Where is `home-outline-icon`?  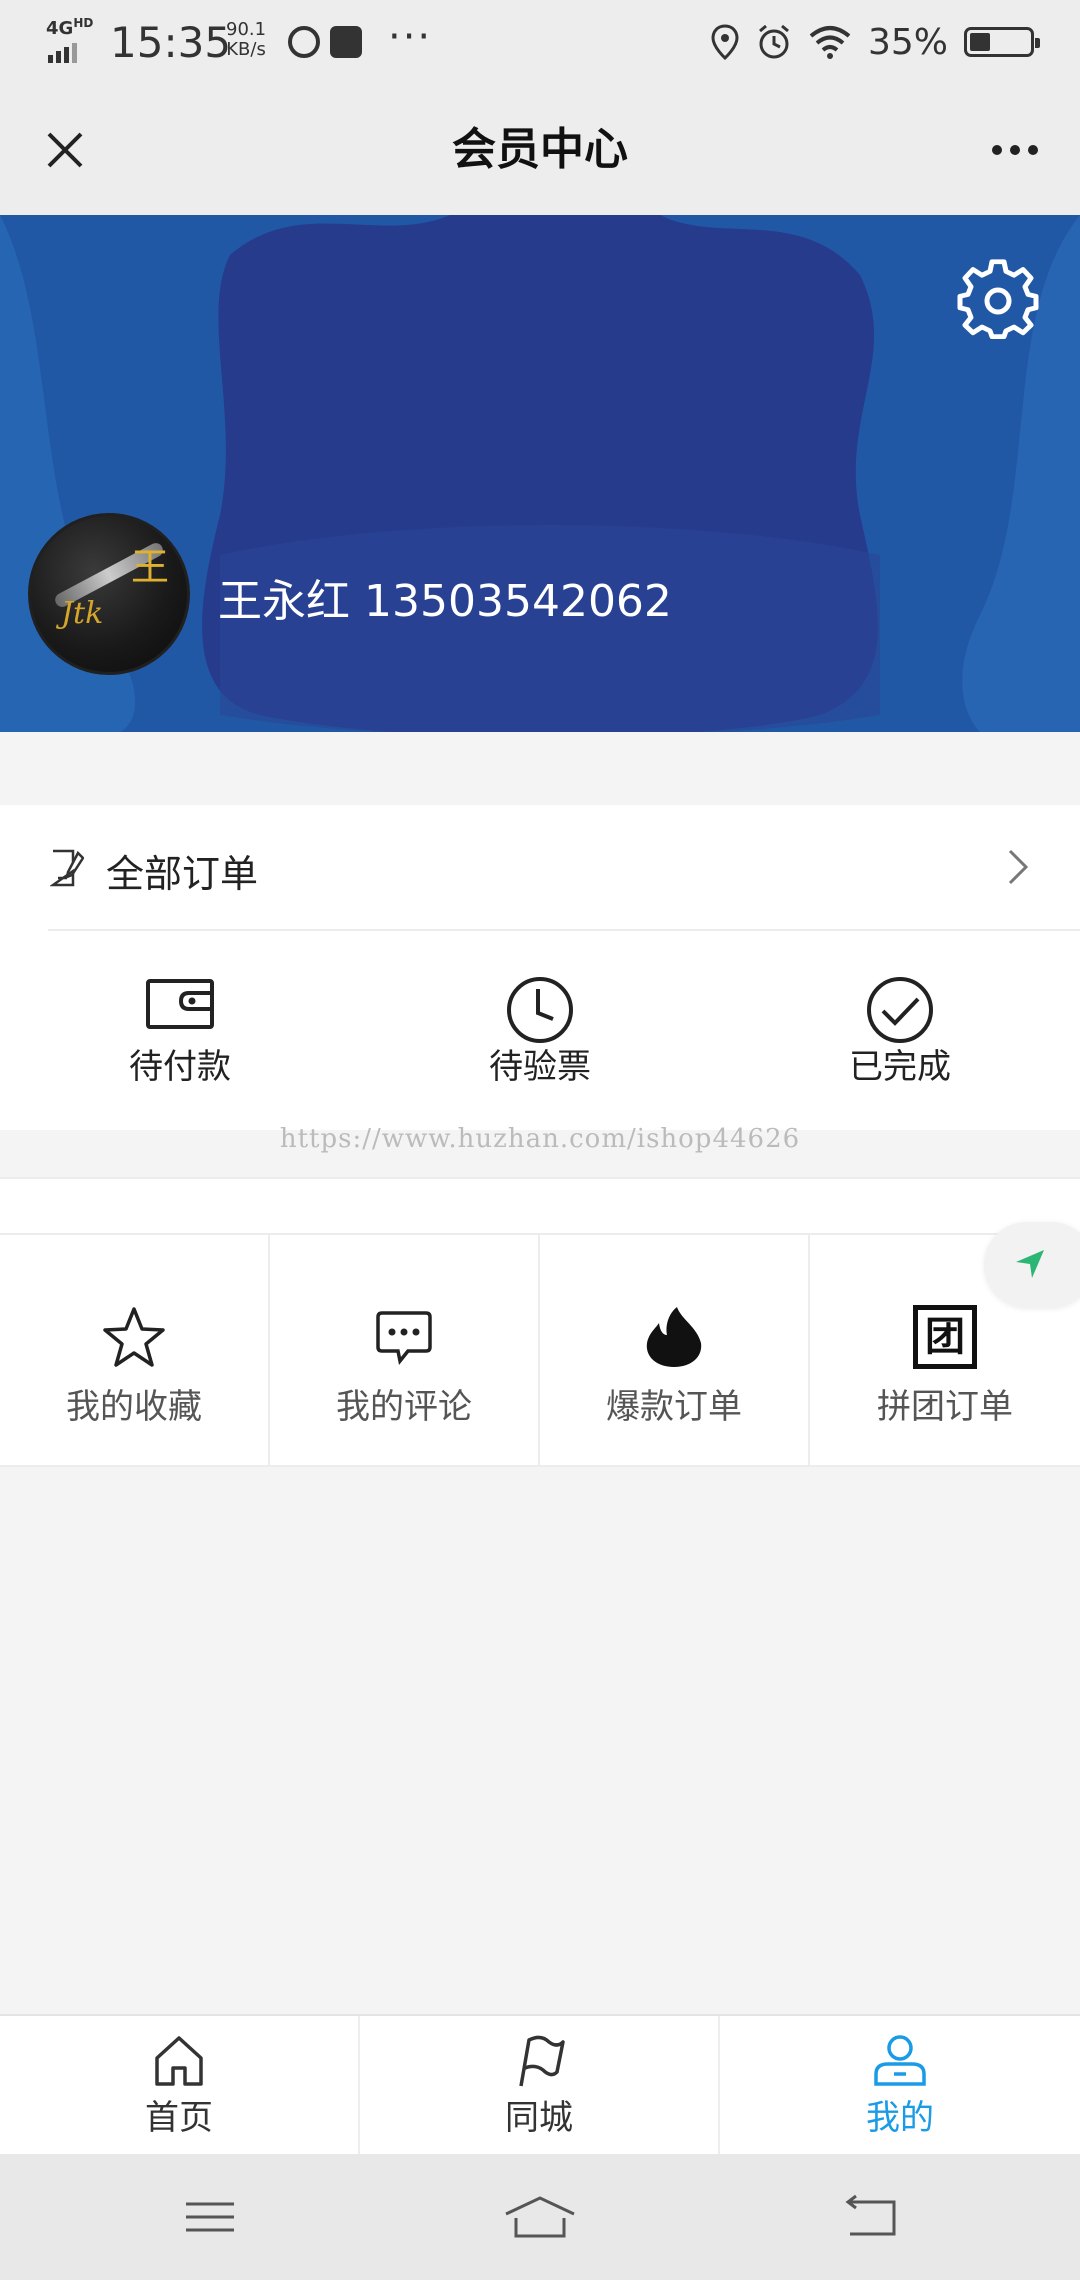
home-outline-icon is located at coordinates (540, 2217).